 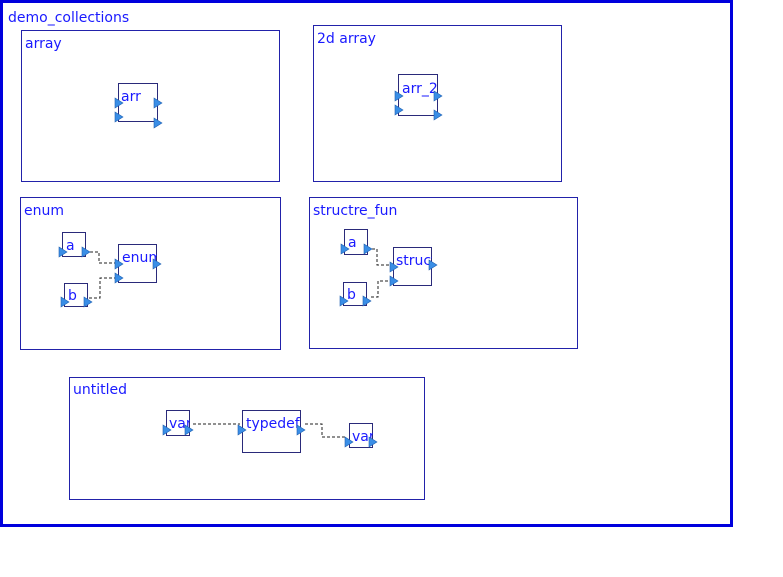 What do you see at coordinates (100, 390) in the screenshot?
I see `group-untitled-title: untitled` at bounding box center [100, 390].